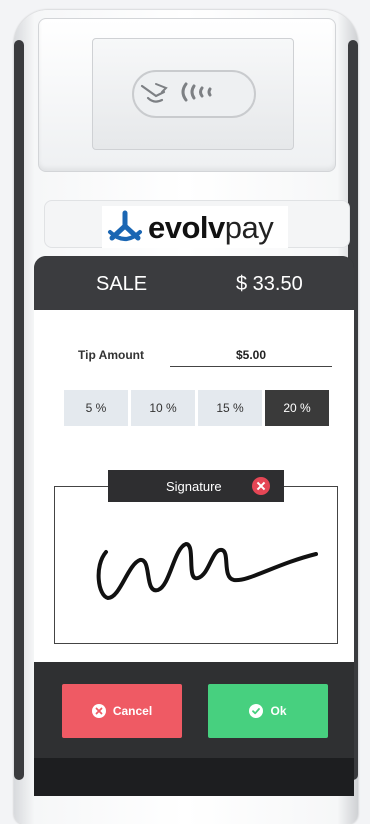 The height and width of the screenshot is (824, 370). I want to click on sale-header: SALE $ 33.50, so click(194, 283).